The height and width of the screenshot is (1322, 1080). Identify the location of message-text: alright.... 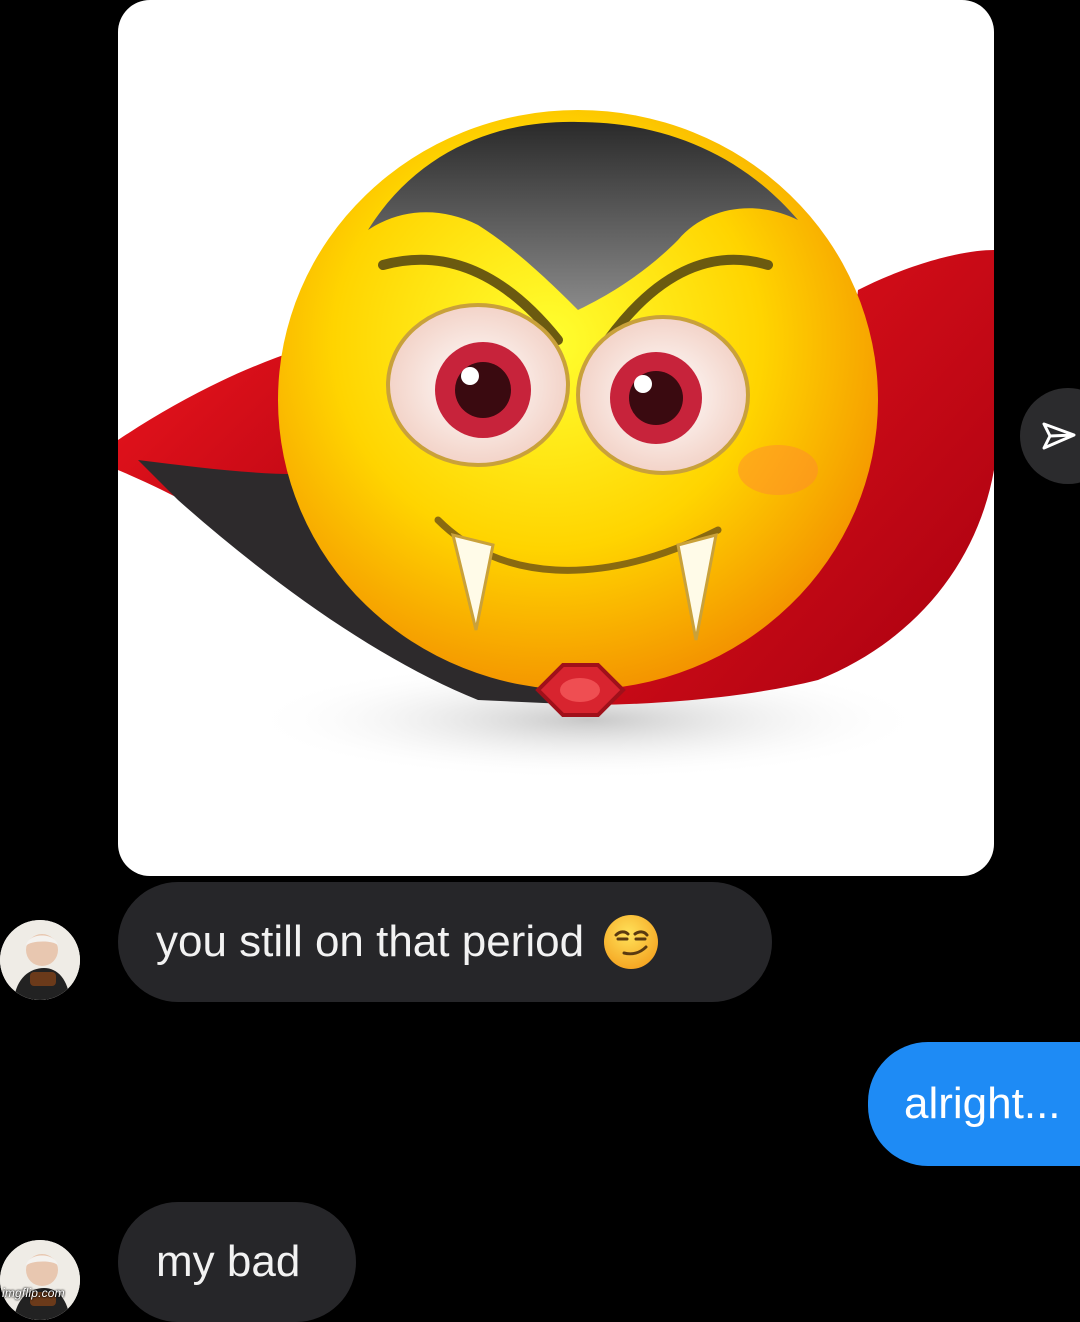
(982, 1103).